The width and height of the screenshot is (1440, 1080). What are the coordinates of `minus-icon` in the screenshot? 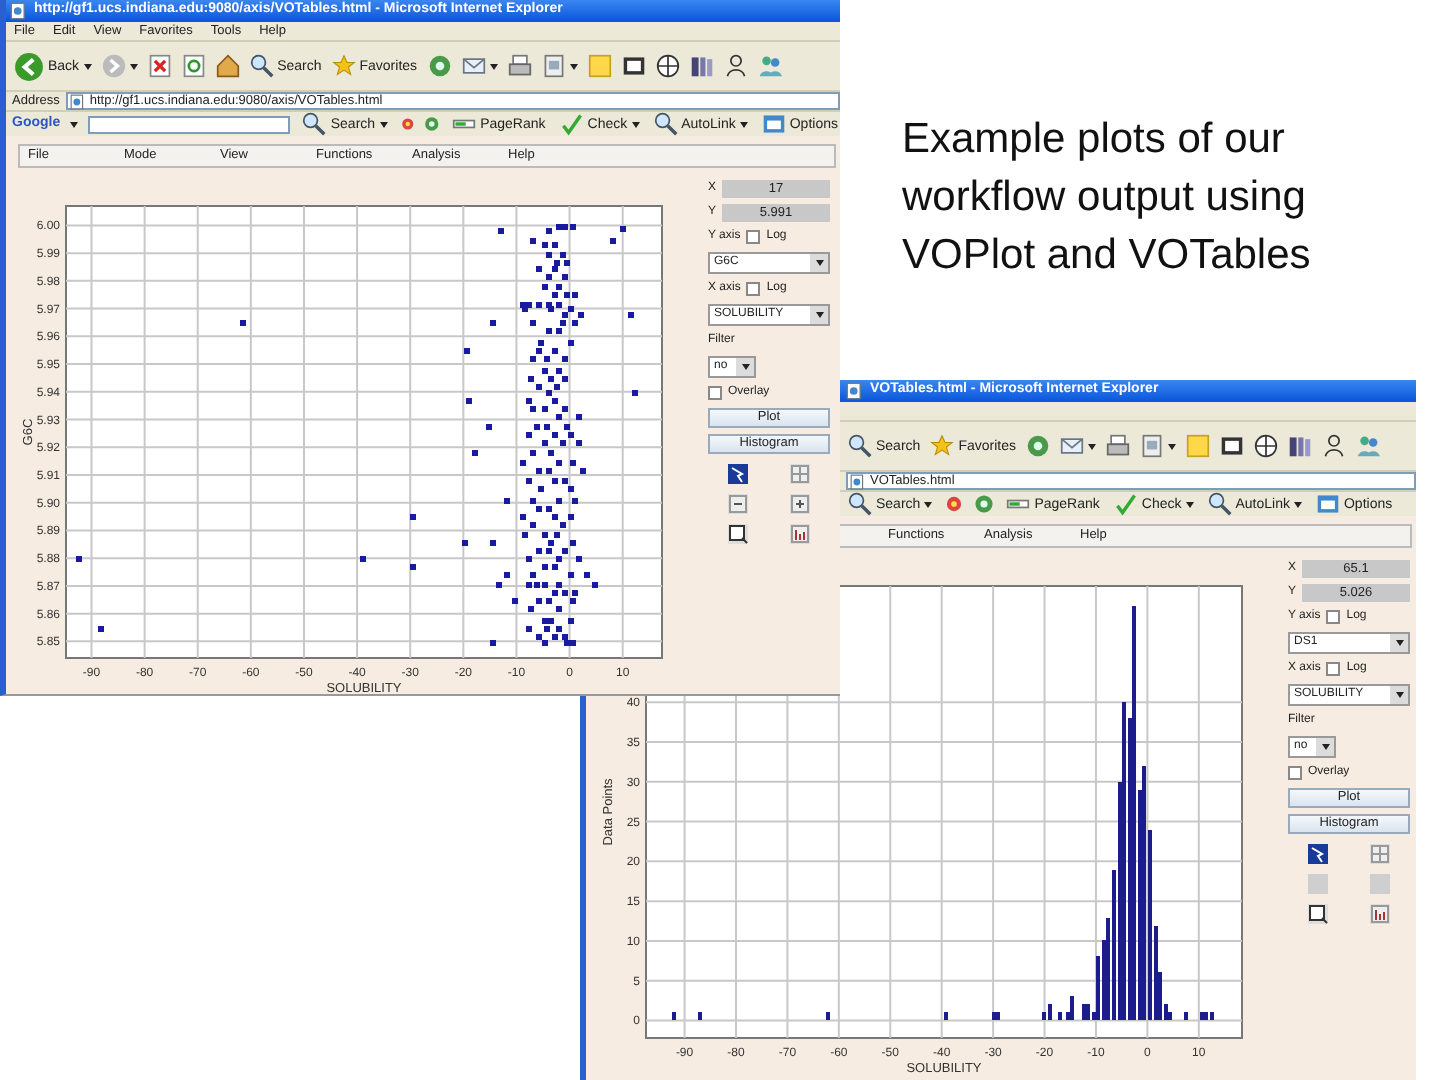 It's located at (738, 504).